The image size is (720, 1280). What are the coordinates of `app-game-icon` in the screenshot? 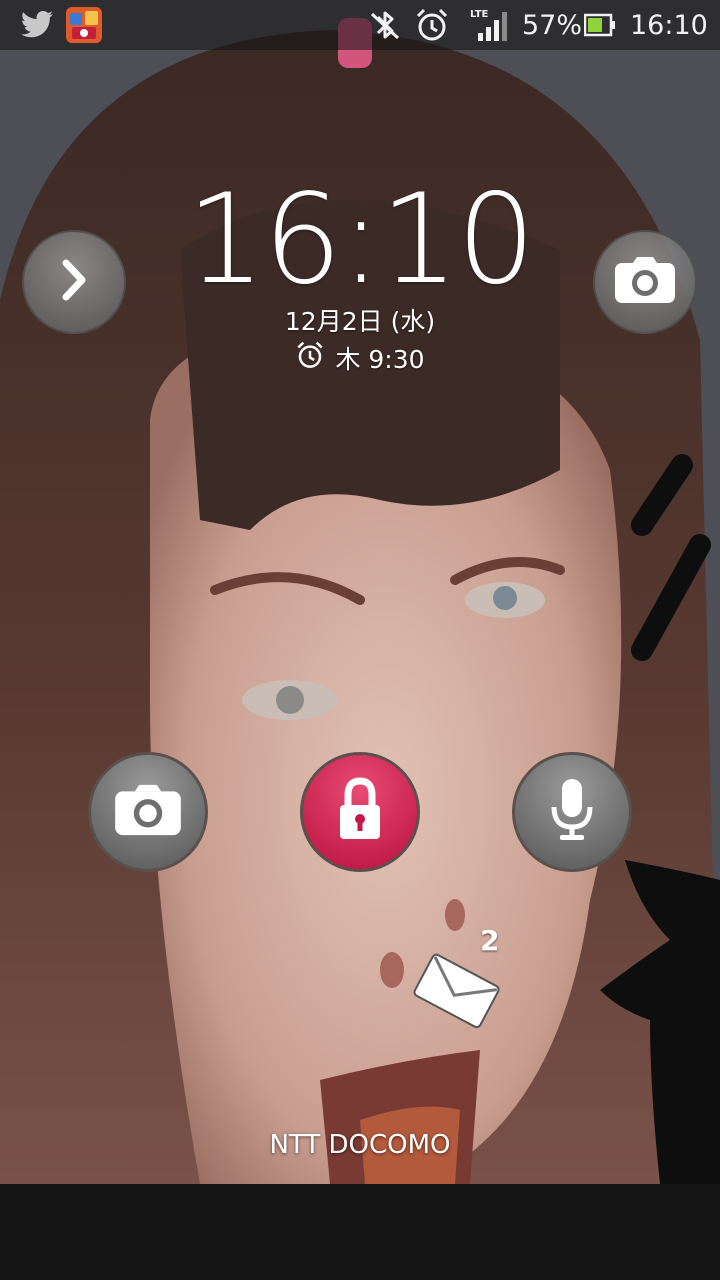 It's located at (84, 25).